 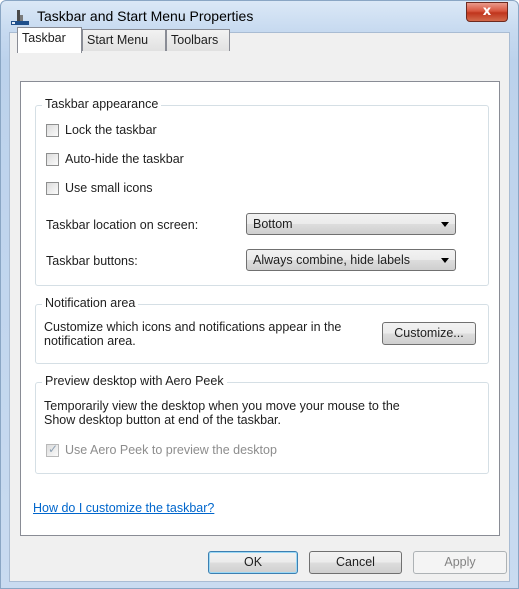 I want to click on ok-button: OK, so click(x=253, y=562).